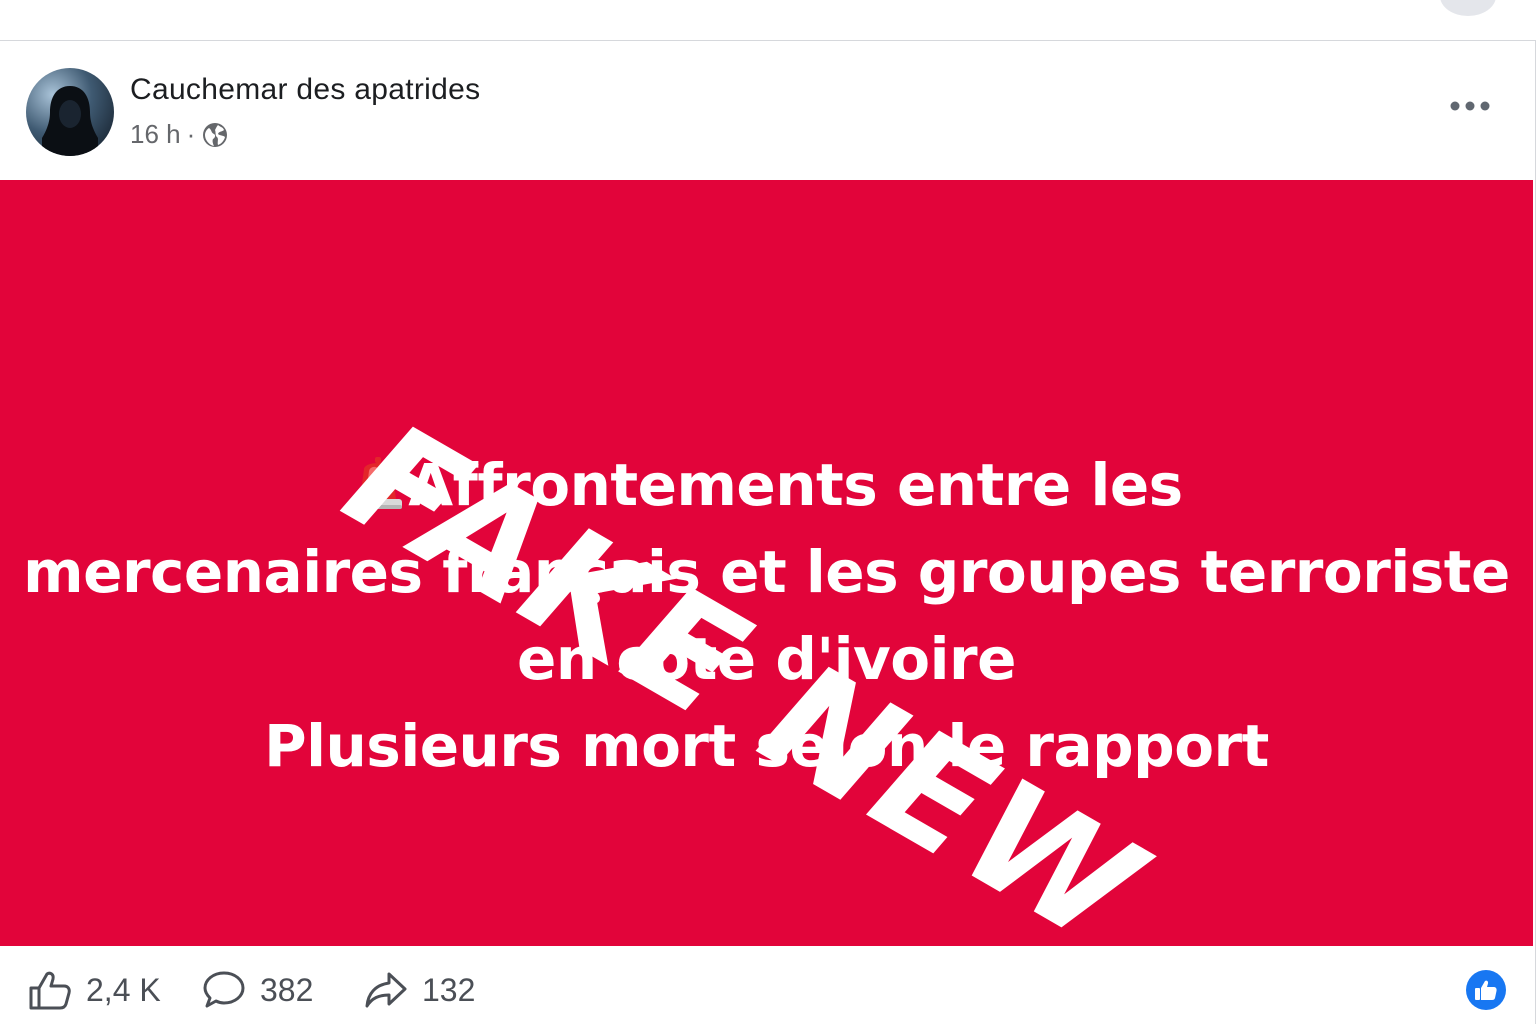  I want to click on like-reaction-badge, so click(1486, 990).